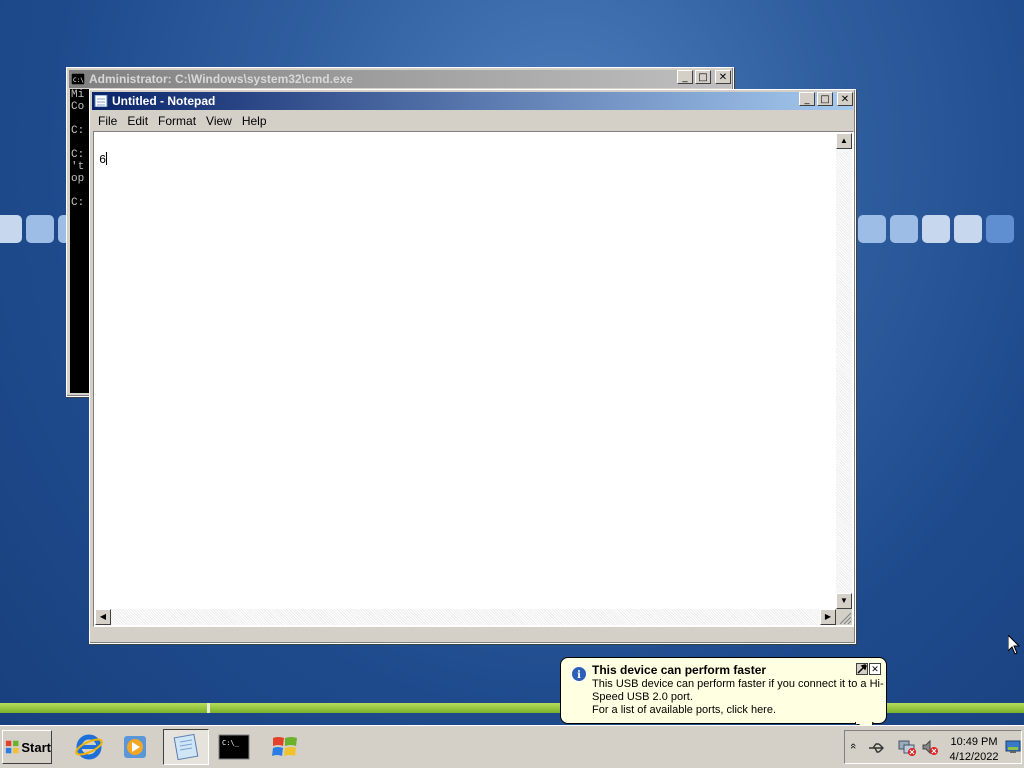 Image resolution: width=1024 pixels, height=768 pixels. I want to click on taskbar-task-explorer, so click(285, 747).